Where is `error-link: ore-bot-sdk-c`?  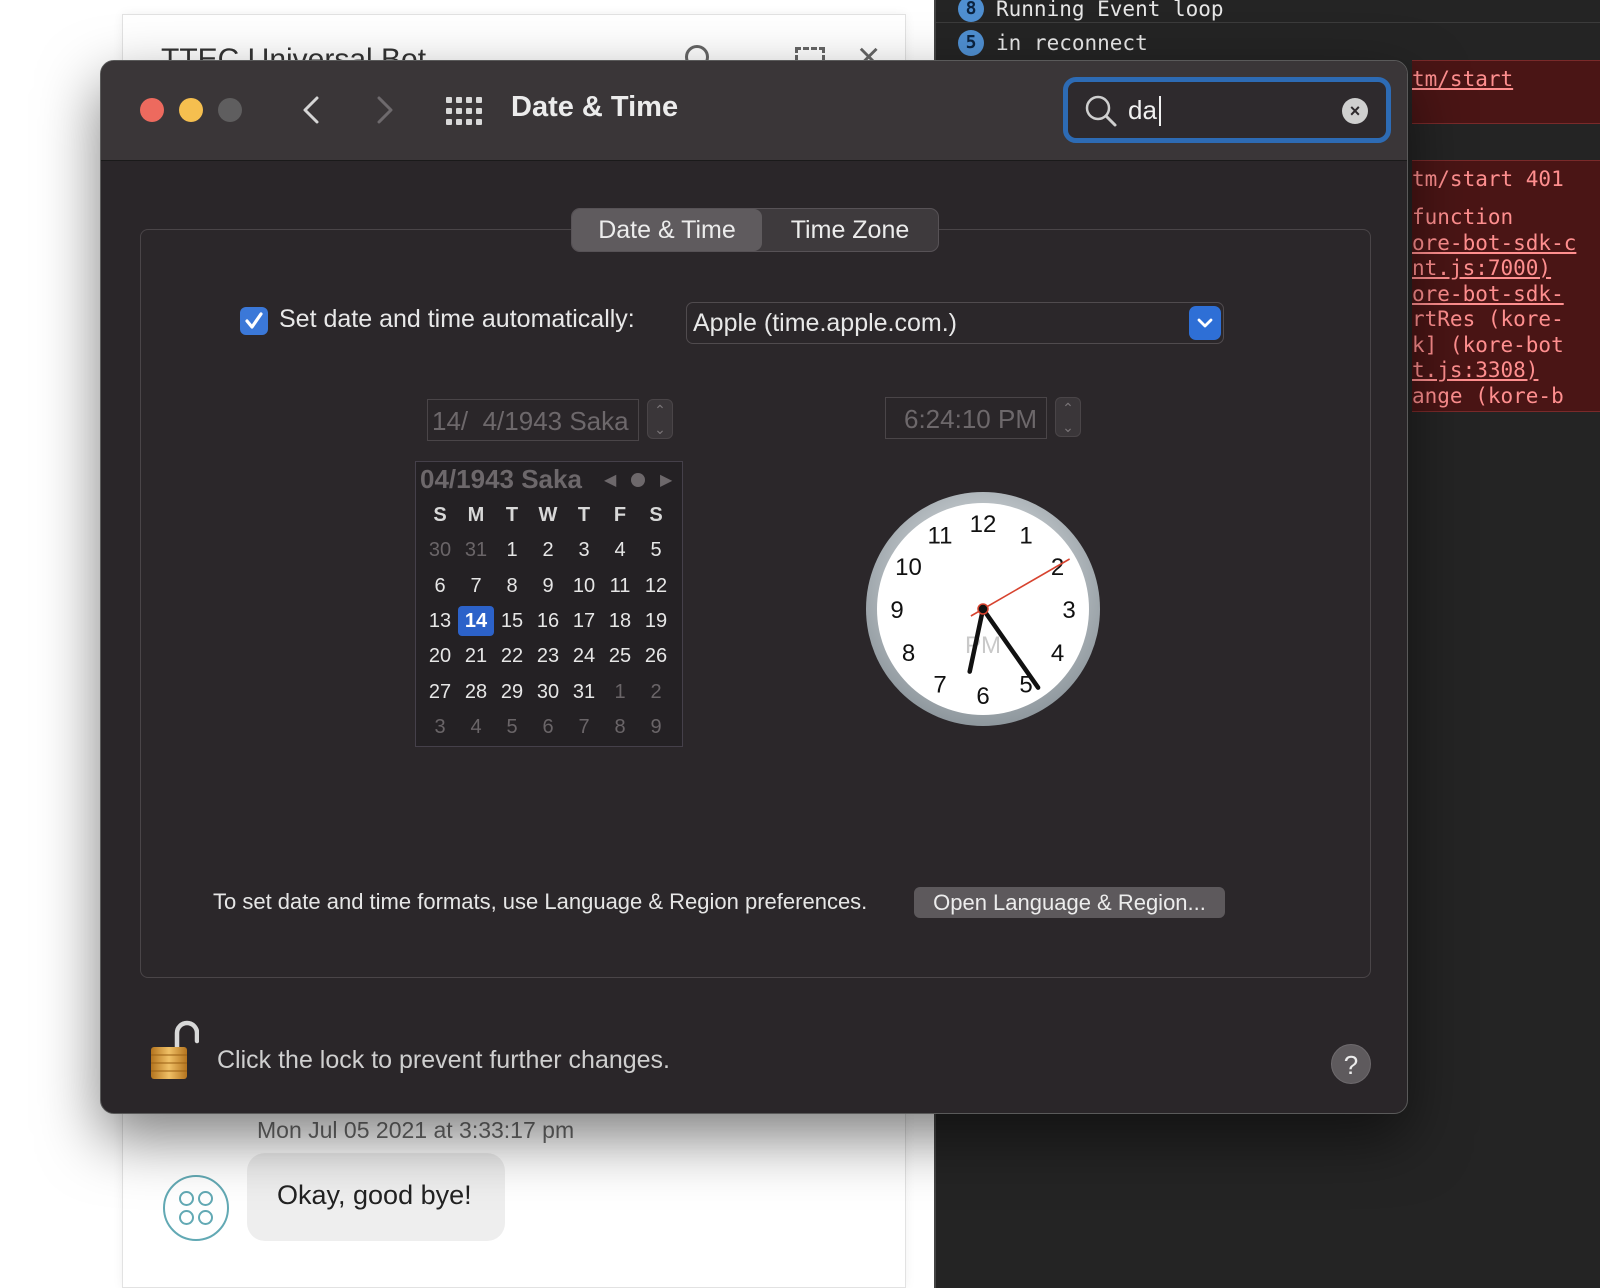 error-link: ore-bot-sdk-c is located at coordinates (1494, 243).